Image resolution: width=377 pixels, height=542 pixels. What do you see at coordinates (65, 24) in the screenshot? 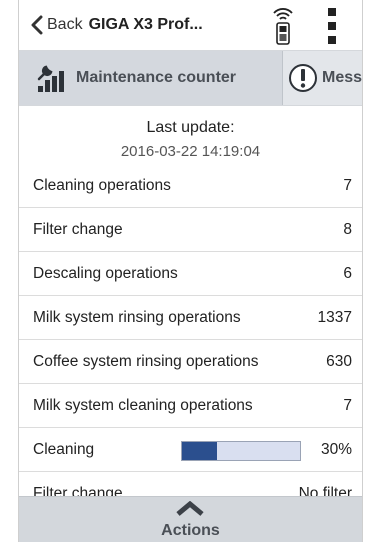
I see `back-label: Back` at bounding box center [65, 24].